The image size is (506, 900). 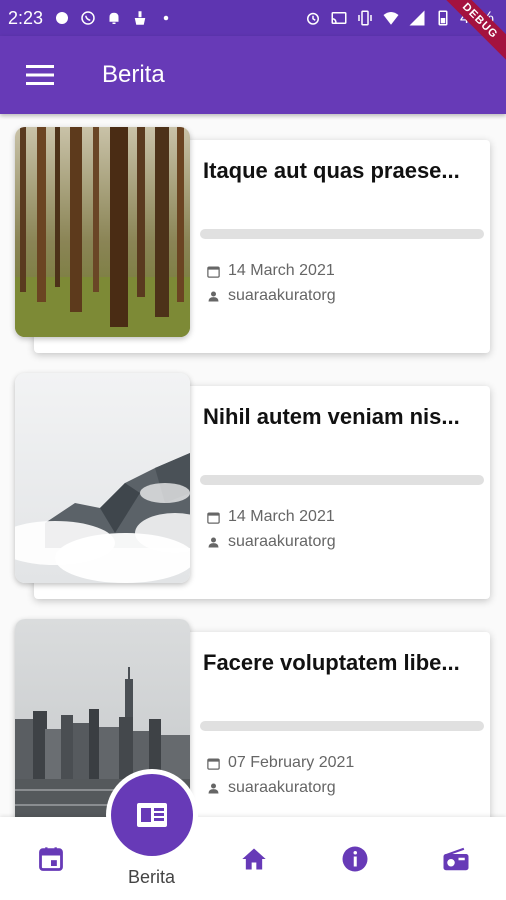 I want to click on nav-item-home, so click(x=253, y=858).